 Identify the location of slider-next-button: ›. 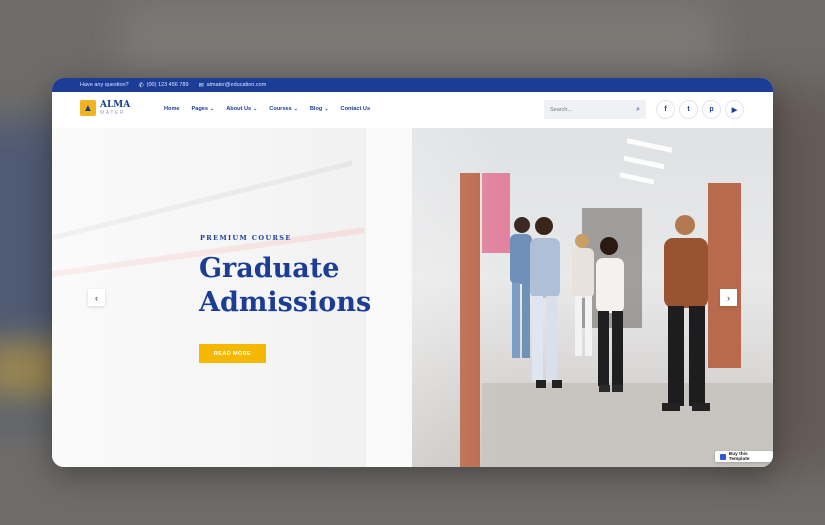
(728, 297).